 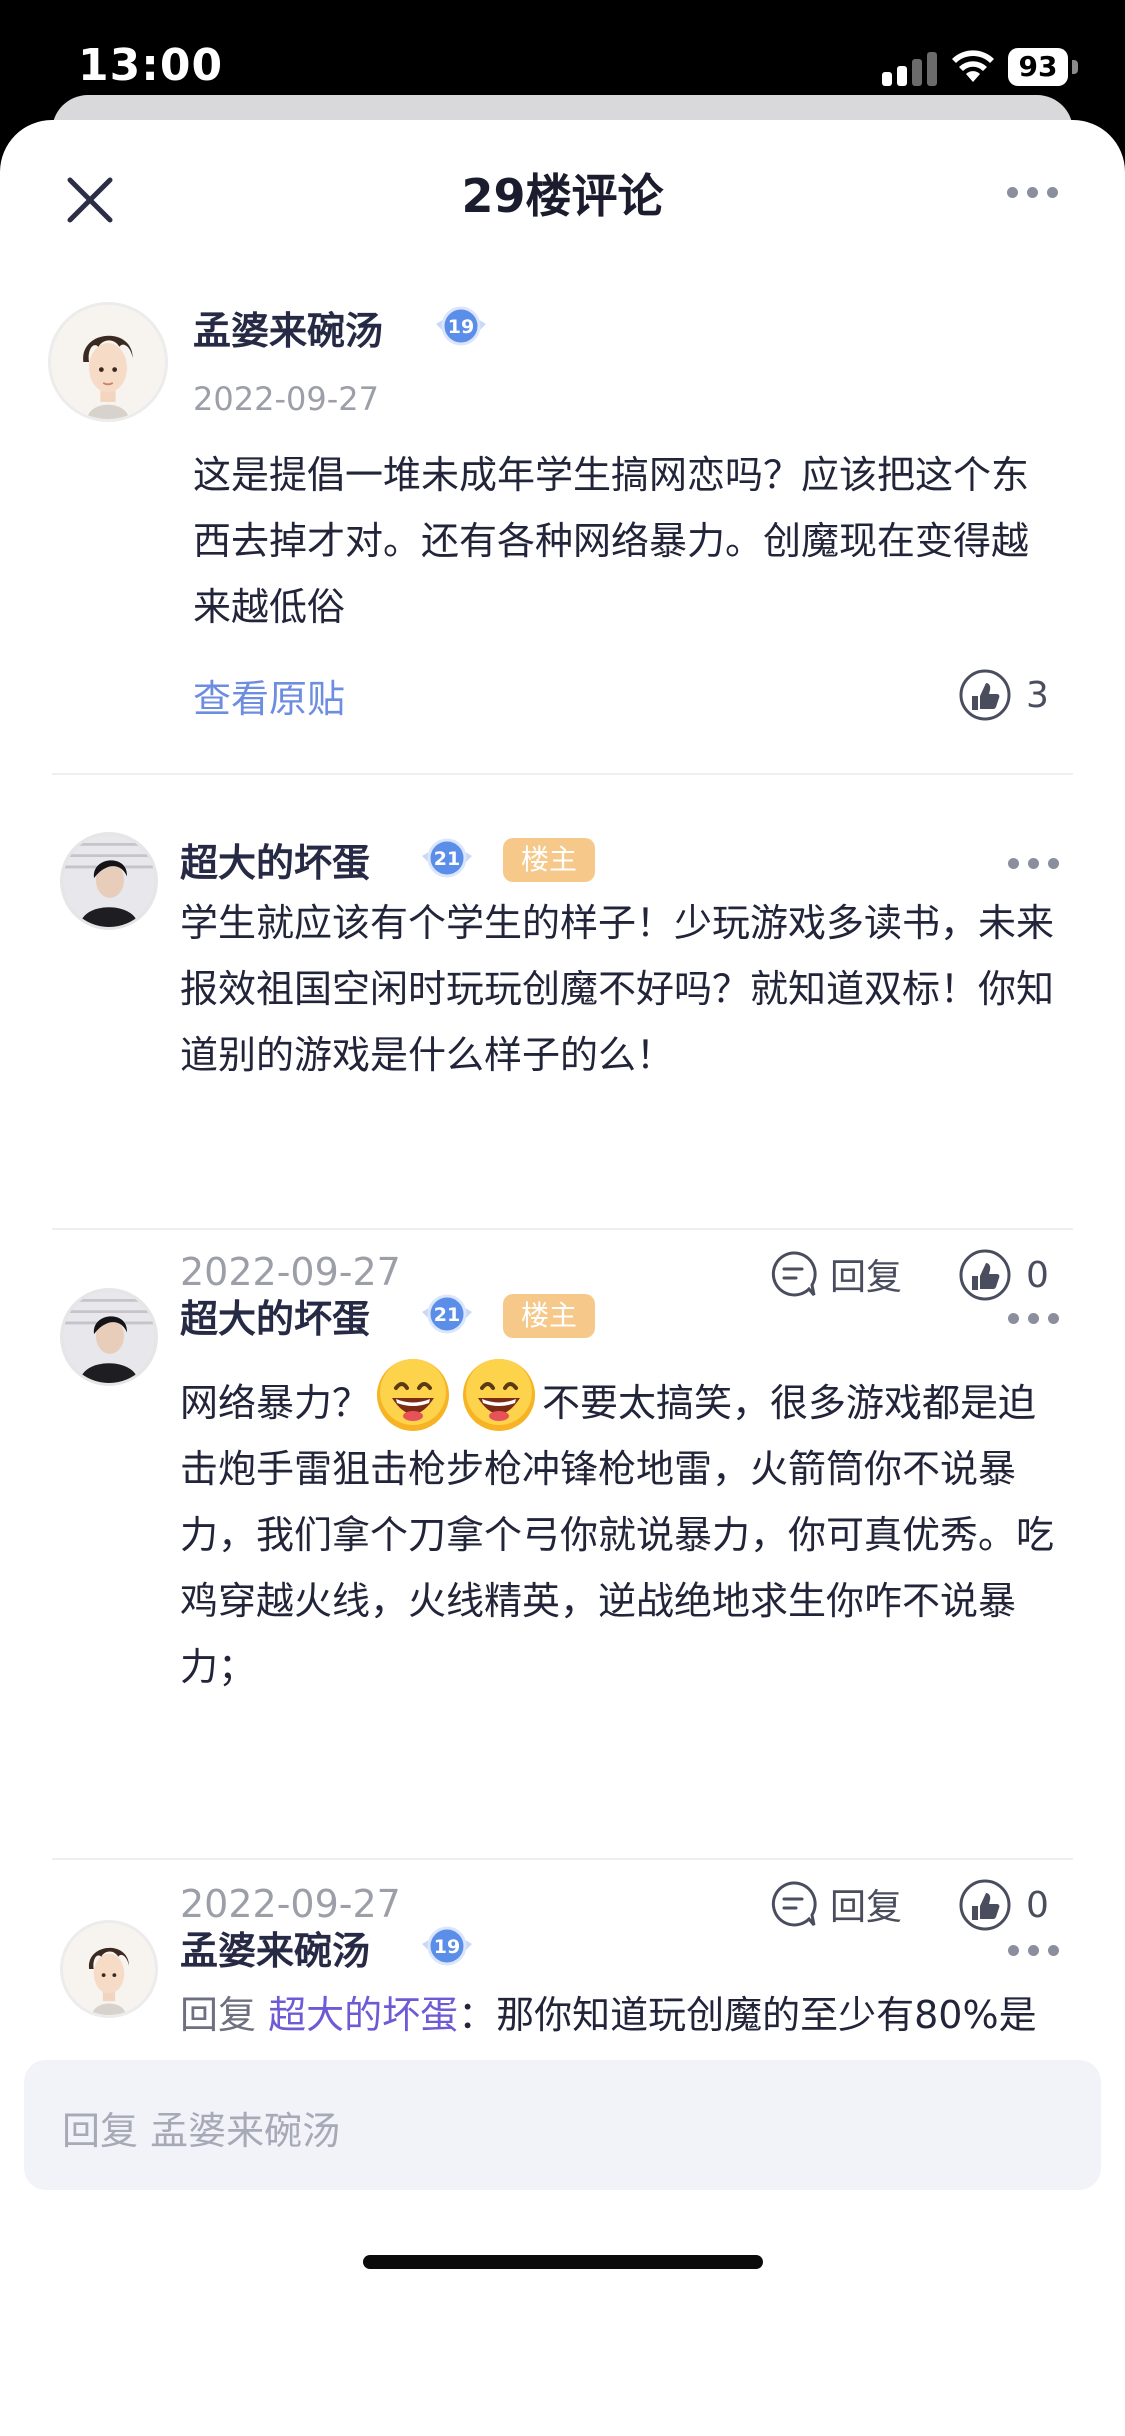 I want to click on wifi-icon, so click(x=973, y=66).